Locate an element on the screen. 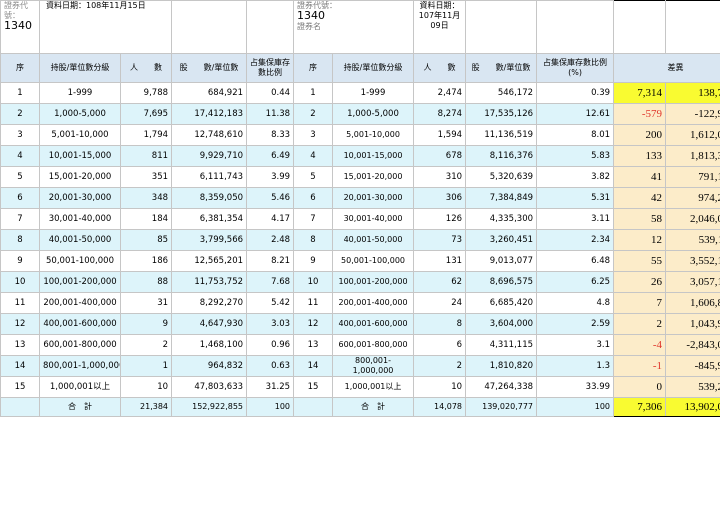 This screenshot has width=720, height=523. cell-level-left: 200,001-400,000 is located at coordinates (80, 303).